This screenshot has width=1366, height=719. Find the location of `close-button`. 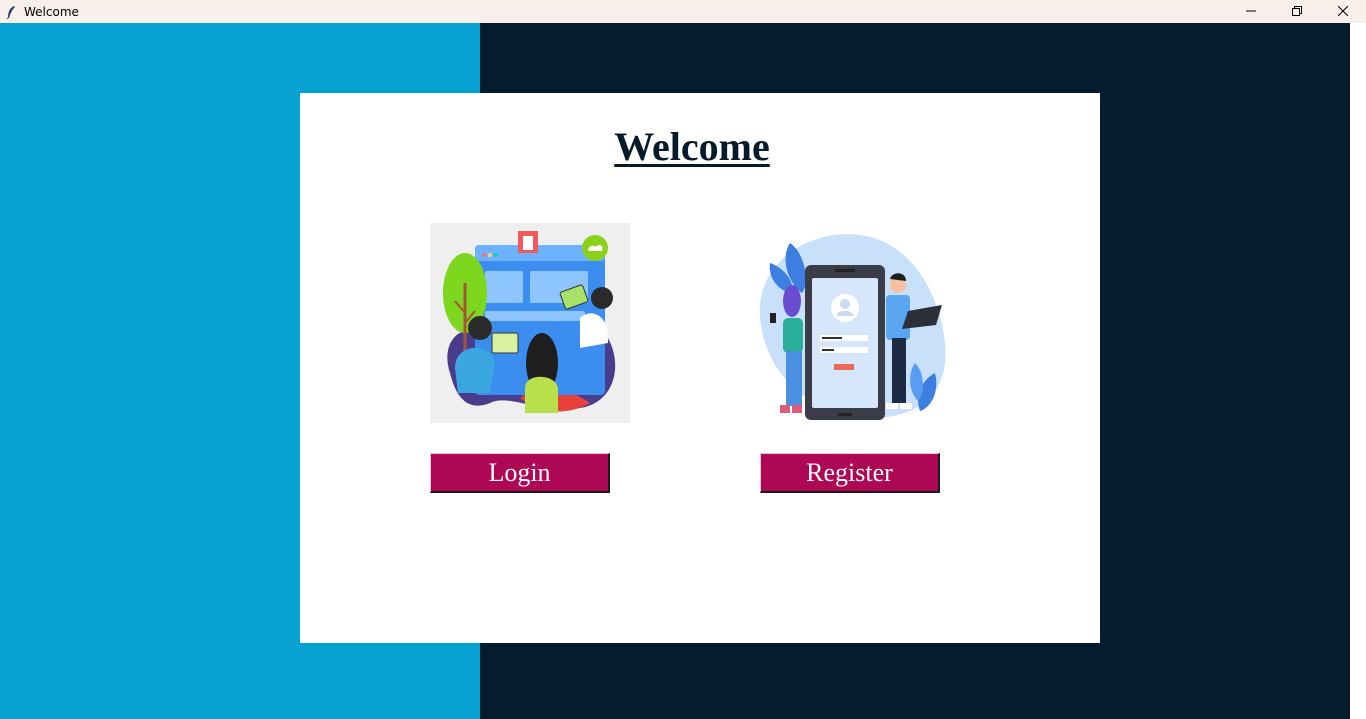

close-button is located at coordinates (1343, 11).